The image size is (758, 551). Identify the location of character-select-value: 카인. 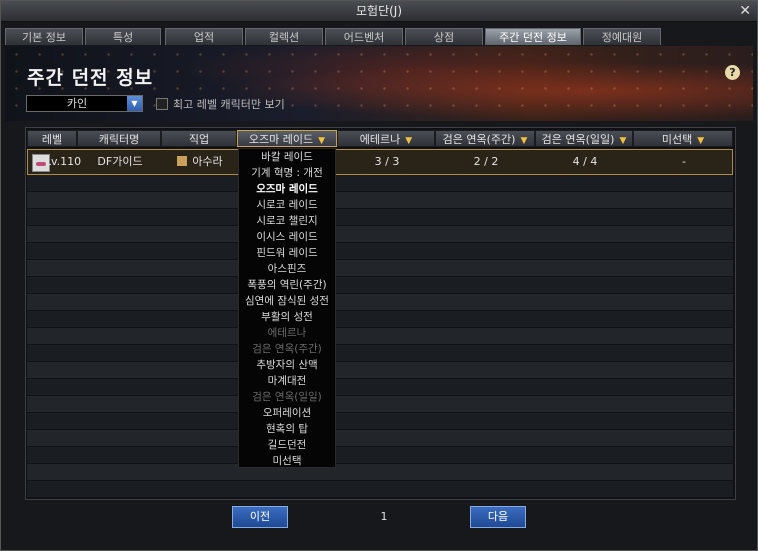
(77, 103).